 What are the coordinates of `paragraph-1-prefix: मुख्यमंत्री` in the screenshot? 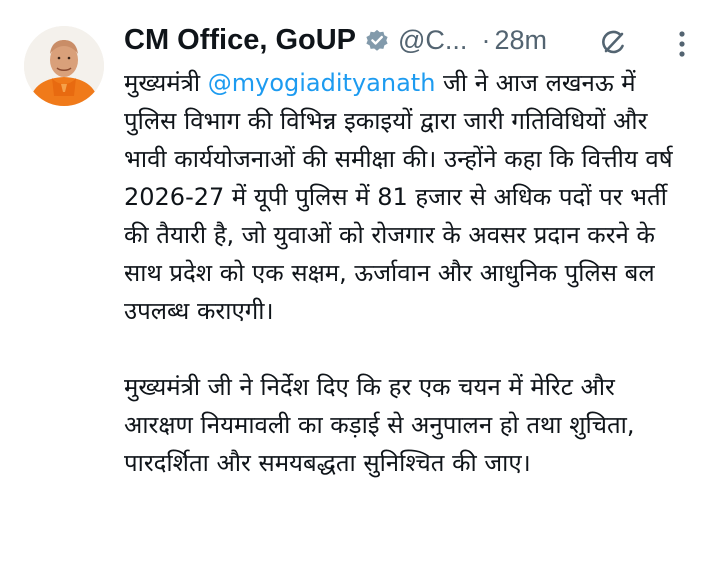 It's located at (166, 83).